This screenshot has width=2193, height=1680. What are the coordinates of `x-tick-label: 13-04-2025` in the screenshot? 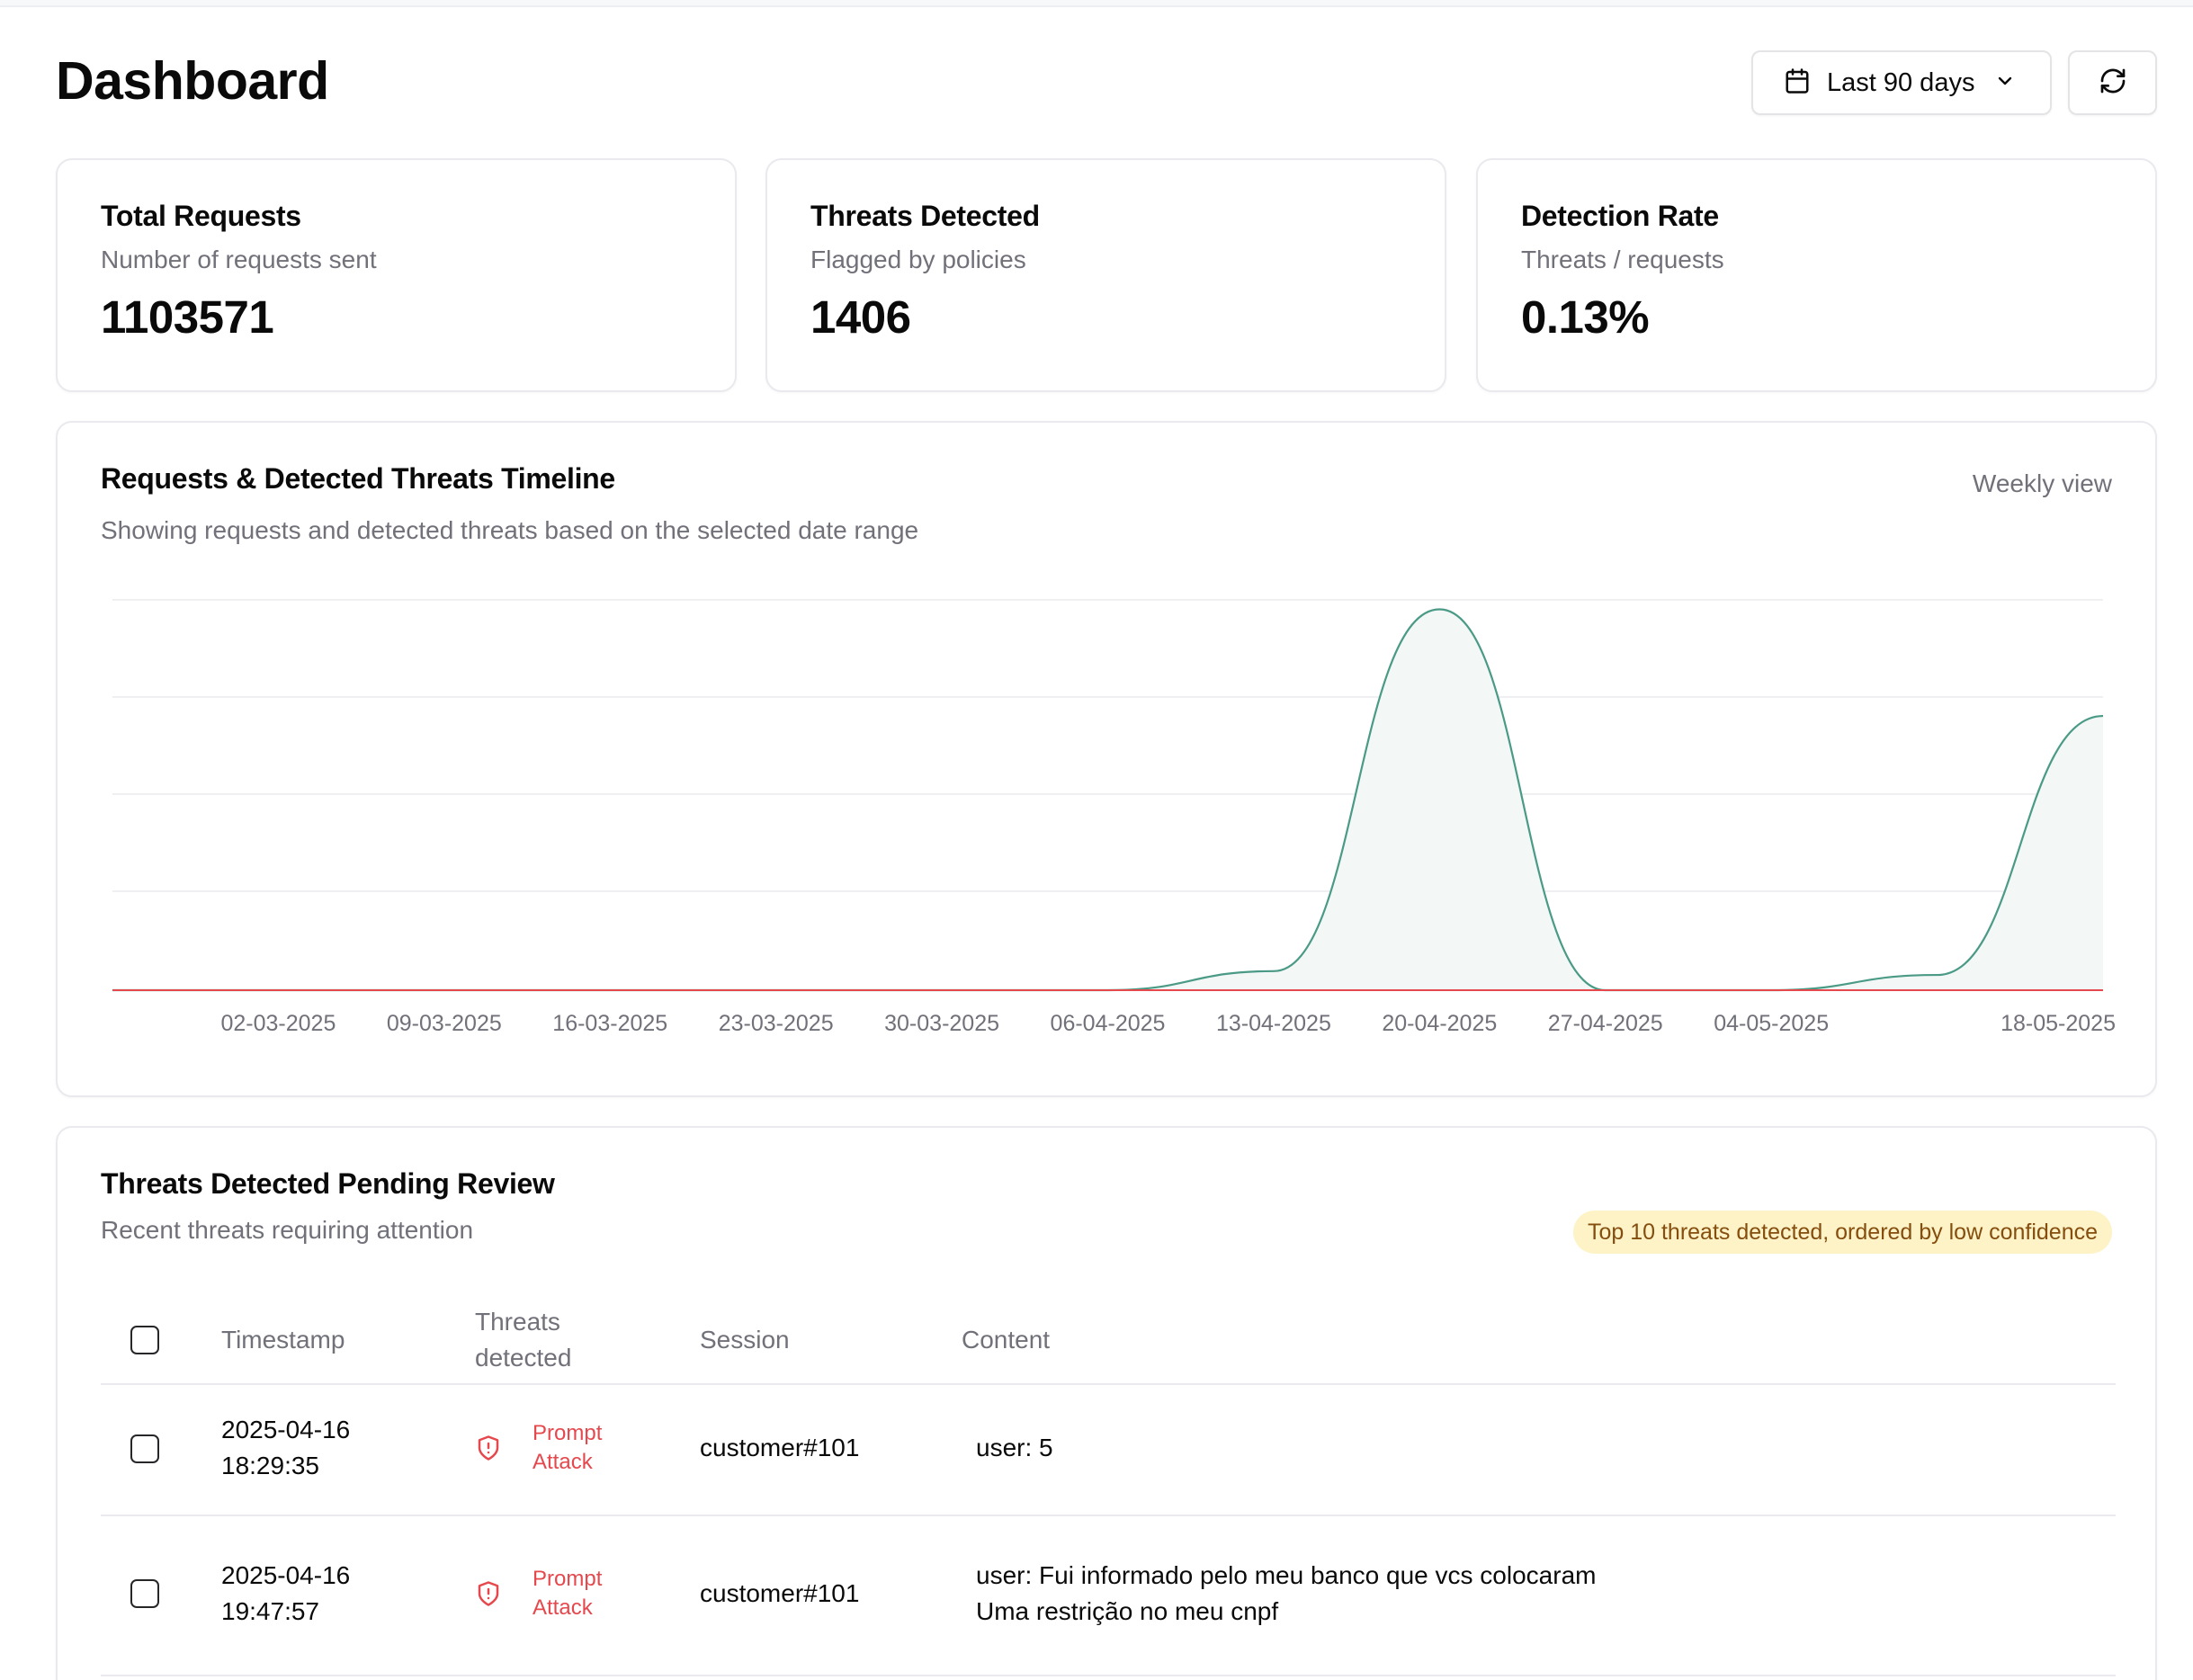 It's located at (1274, 1023).